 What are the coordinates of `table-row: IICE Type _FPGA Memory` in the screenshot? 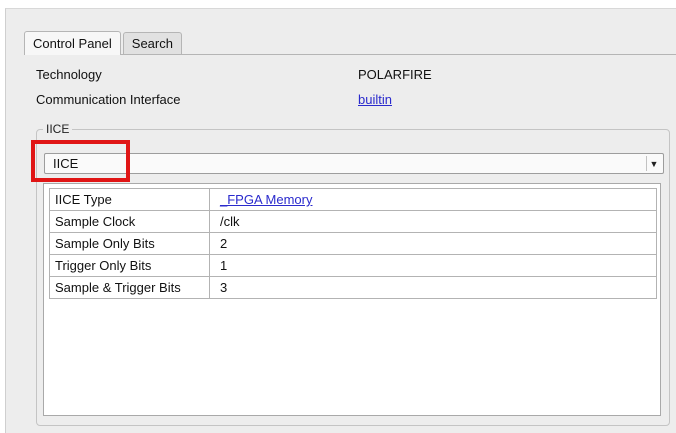 It's located at (353, 199).